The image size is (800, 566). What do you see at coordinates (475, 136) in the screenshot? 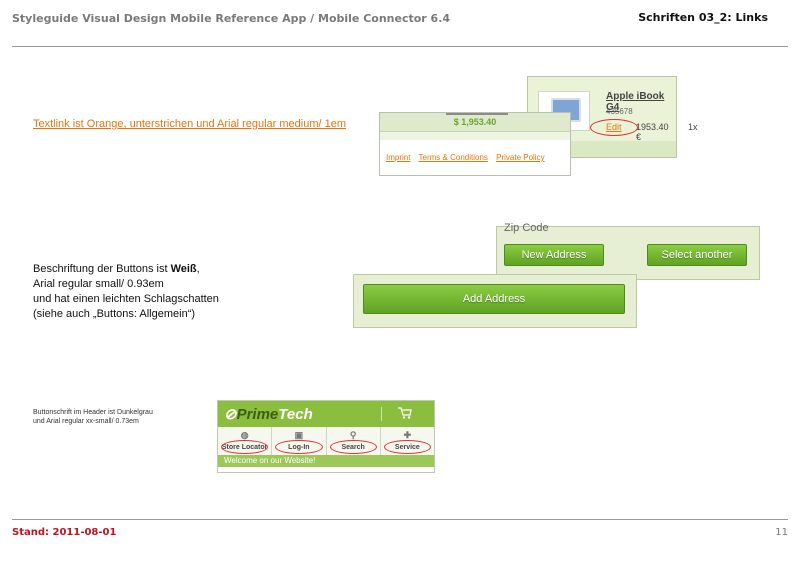
I see `panel-subband` at bounding box center [475, 136].